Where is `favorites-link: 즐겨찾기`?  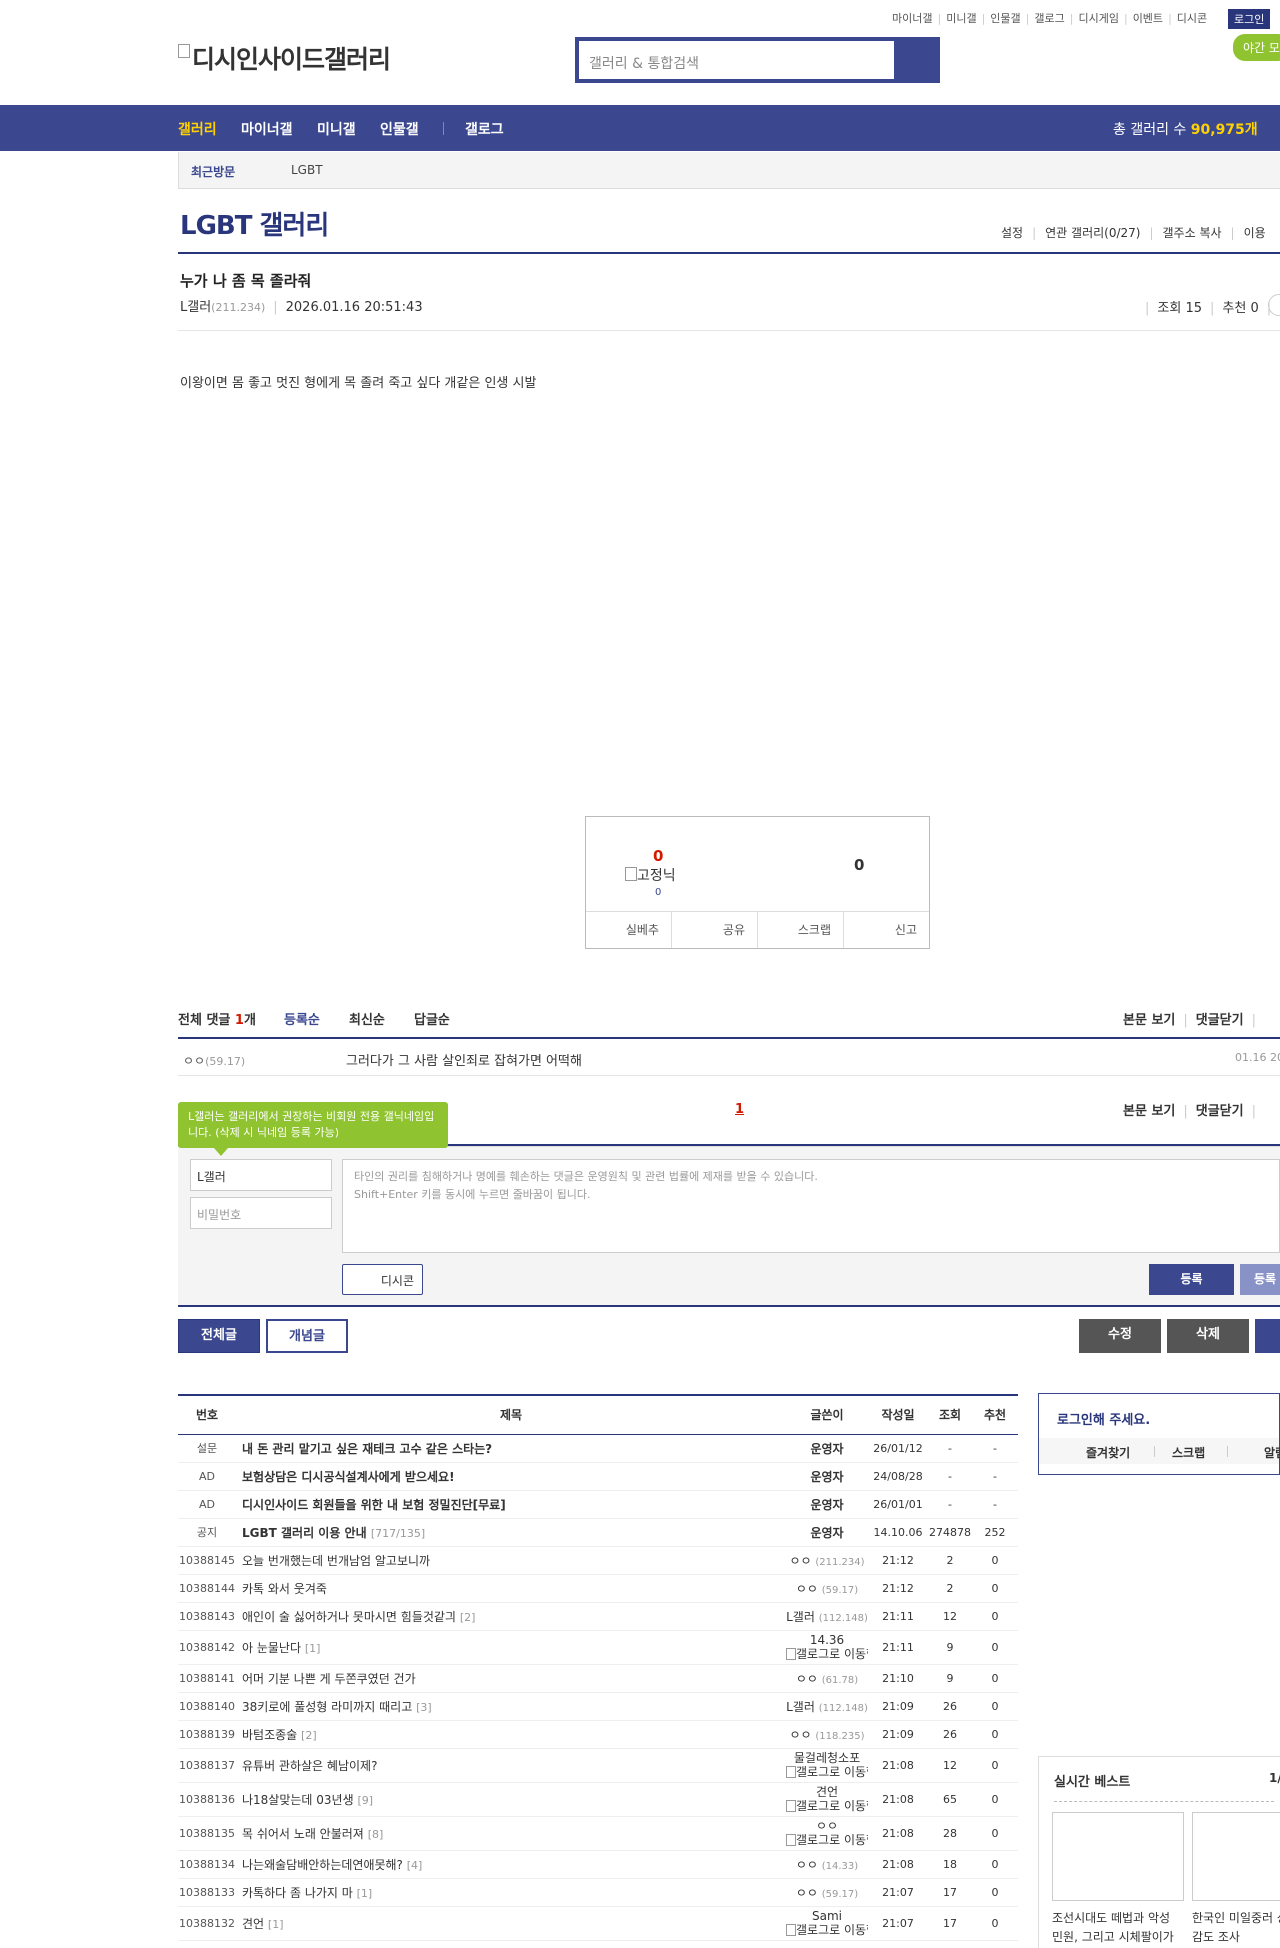 favorites-link: 즐겨찾기 is located at coordinates (1108, 1452).